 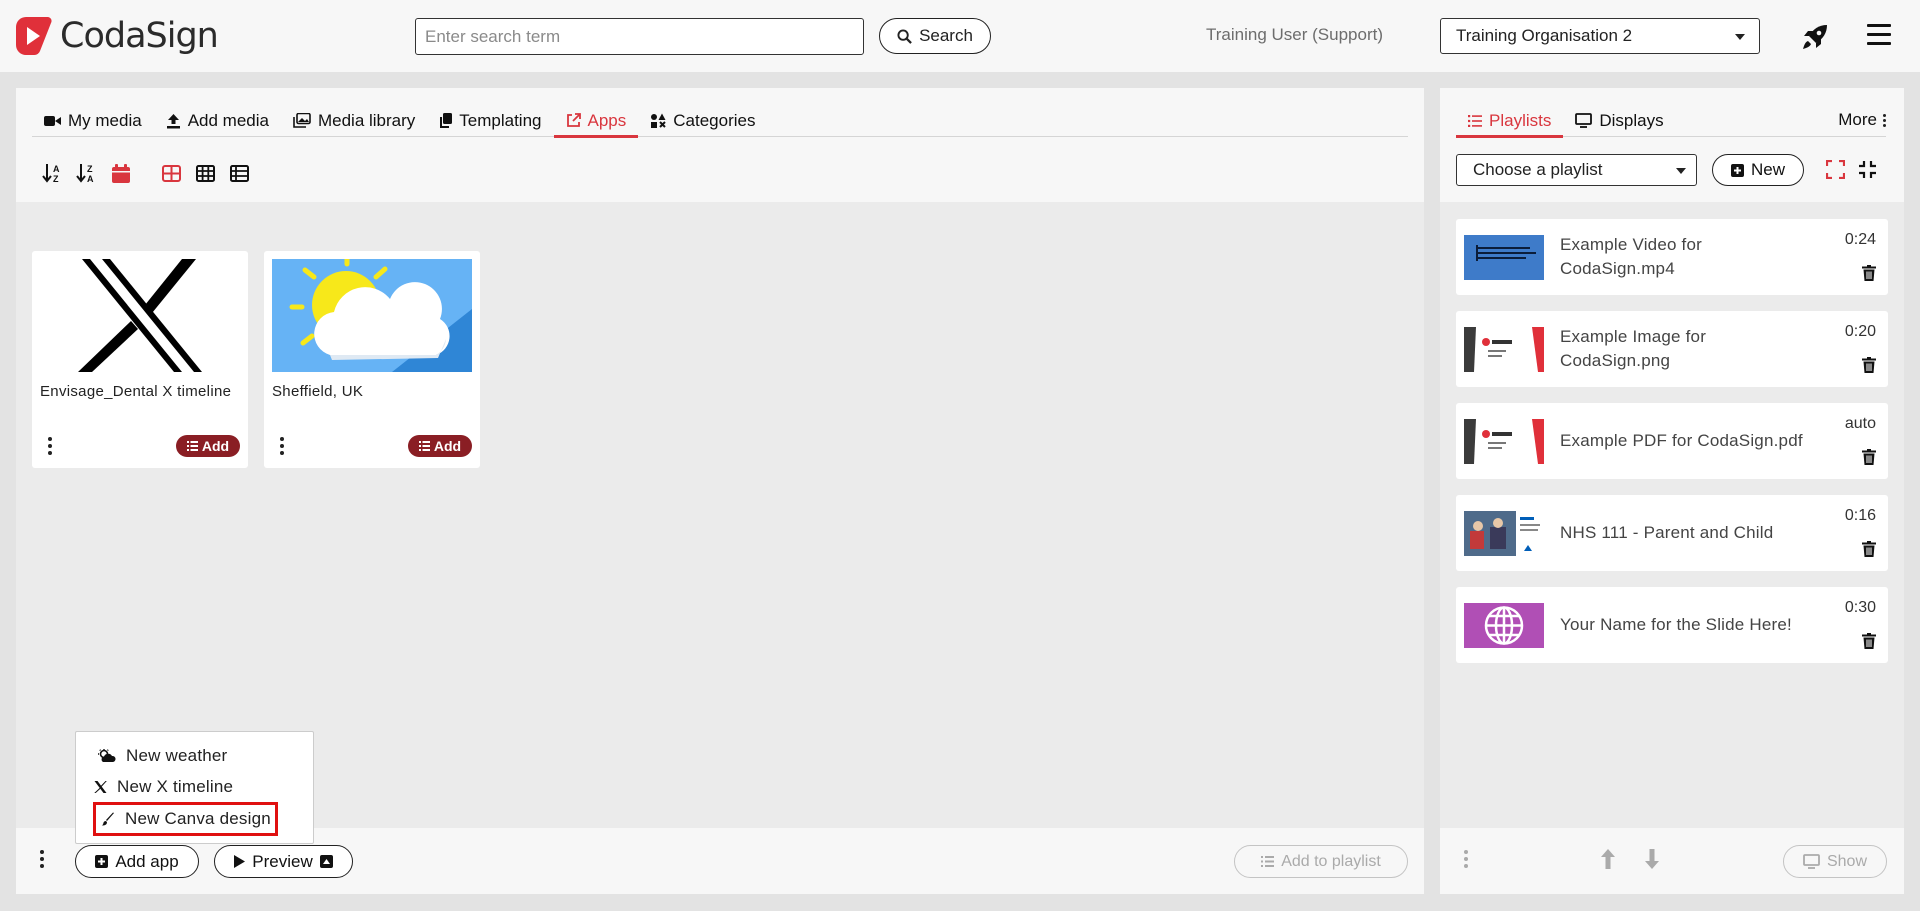 What do you see at coordinates (1538, 169) in the screenshot?
I see `playlist-select-value: Choose a playlist` at bounding box center [1538, 169].